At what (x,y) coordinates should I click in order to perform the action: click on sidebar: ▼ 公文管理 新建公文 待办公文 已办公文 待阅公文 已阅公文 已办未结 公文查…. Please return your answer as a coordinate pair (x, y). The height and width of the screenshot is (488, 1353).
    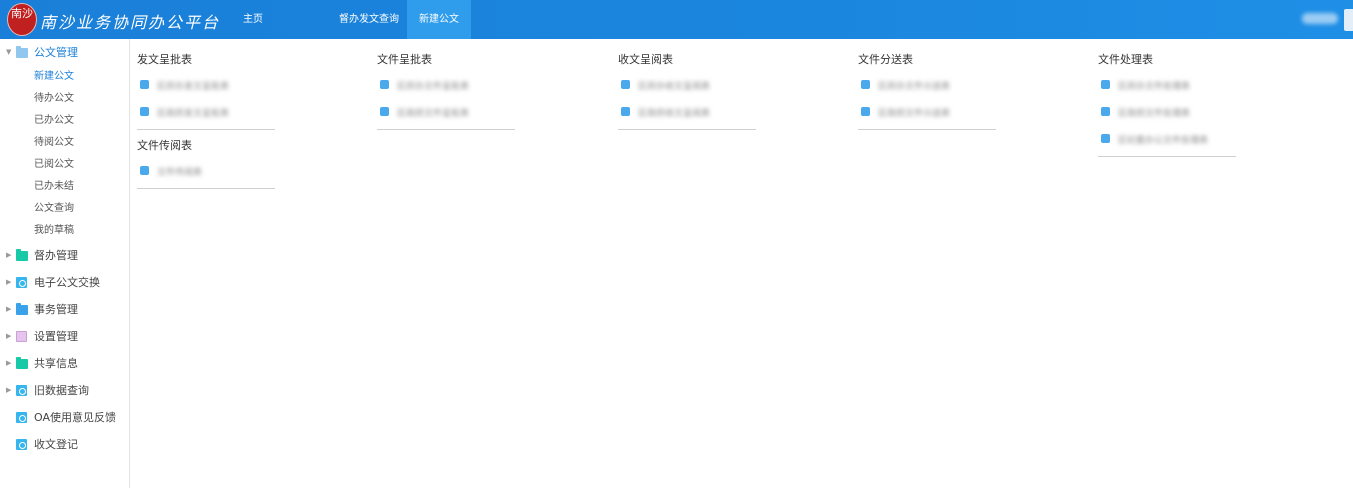
    Looking at the image, I should click on (65, 263).